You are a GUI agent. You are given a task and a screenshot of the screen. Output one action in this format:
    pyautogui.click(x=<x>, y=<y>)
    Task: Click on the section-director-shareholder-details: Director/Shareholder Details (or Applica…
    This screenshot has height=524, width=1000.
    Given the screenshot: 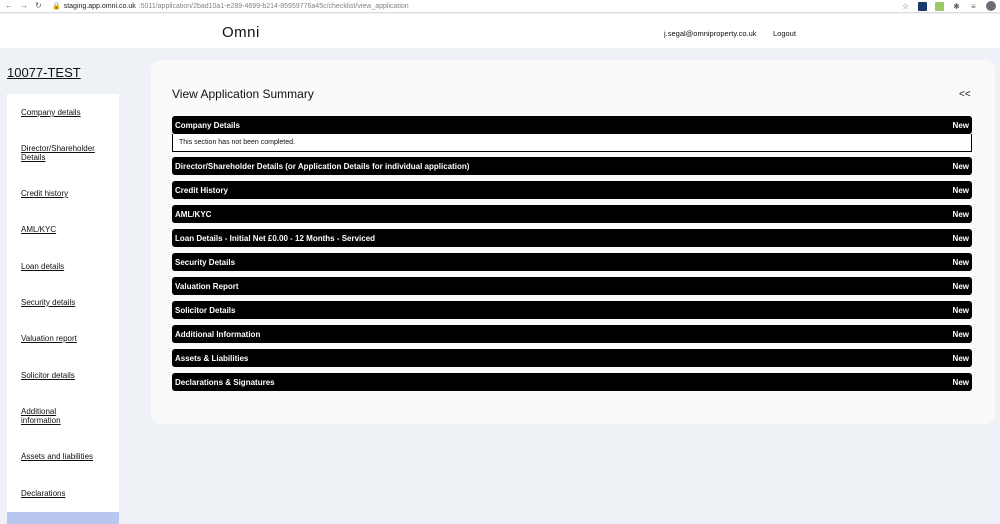 What is the action you would take?
    pyautogui.click(x=572, y=166)
    